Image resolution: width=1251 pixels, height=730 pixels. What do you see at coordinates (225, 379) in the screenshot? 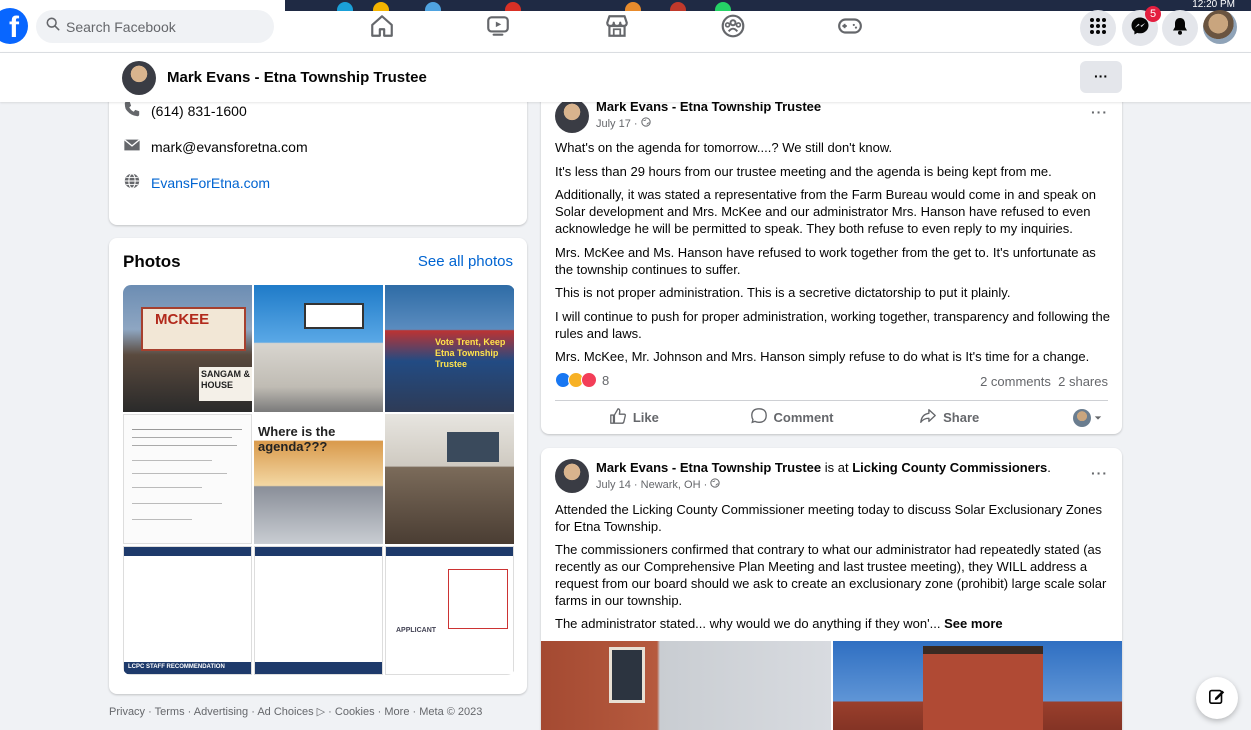
I see `store-sign-text: SANGAM & HOUSE` at bounding box center [225, 379].